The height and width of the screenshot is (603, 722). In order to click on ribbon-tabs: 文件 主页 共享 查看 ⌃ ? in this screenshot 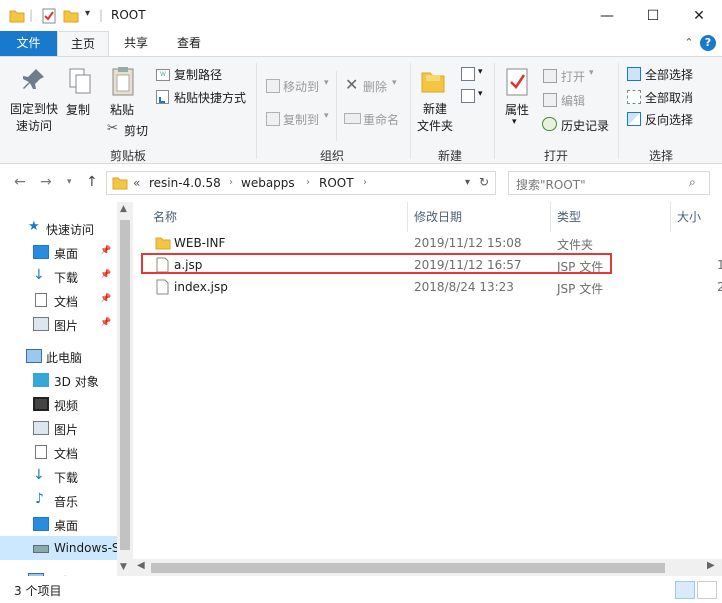, I will do `click(361, 43)`.